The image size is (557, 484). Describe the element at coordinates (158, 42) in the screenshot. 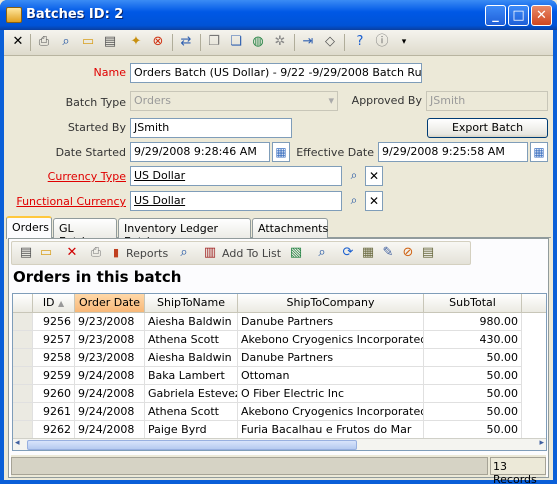

I see `cancel-icon: ⊗` at that location.